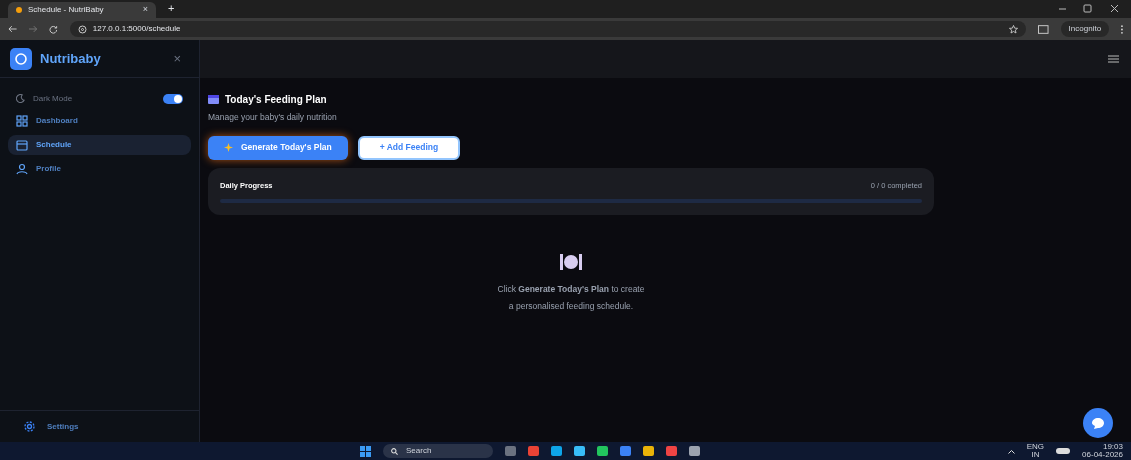  I want to click on menu-icon, so click(1113, 59).